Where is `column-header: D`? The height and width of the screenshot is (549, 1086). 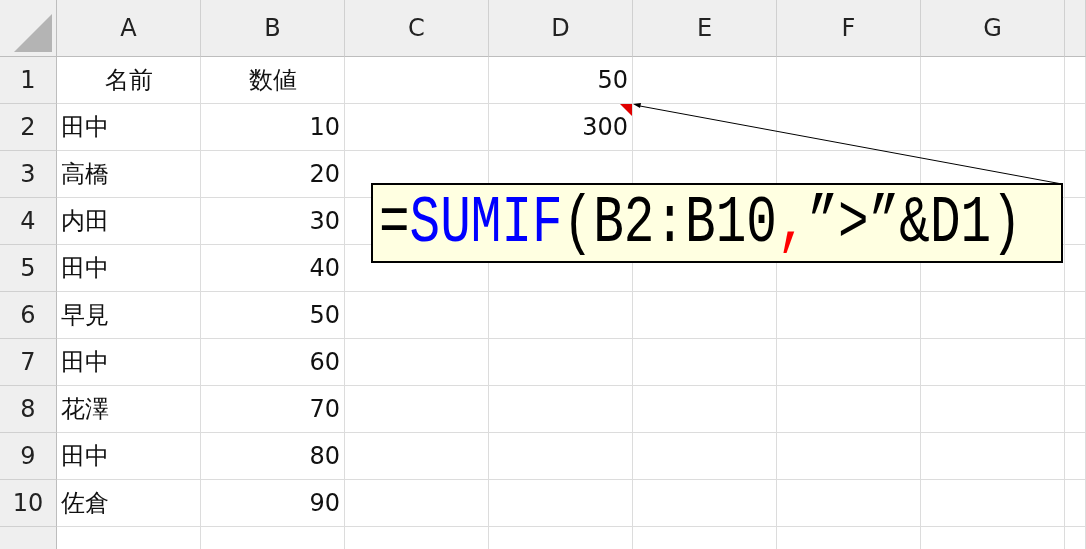 column-header: D is located at coordinates (561, 28).